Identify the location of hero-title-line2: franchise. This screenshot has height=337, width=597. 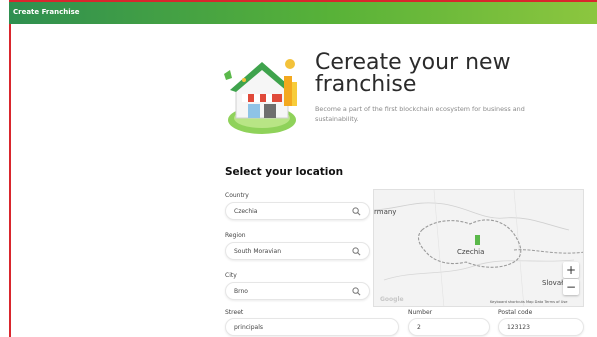
(366, 84).